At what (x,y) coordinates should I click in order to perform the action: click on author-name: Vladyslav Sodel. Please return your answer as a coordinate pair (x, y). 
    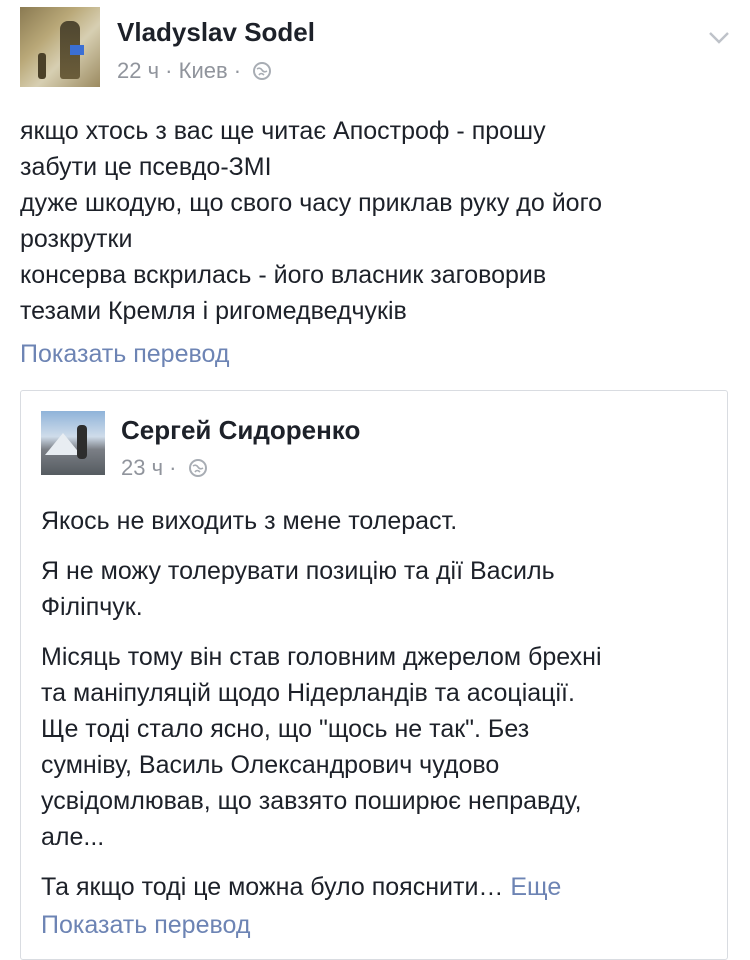
    Looking at the image, I should click on (216, 32).